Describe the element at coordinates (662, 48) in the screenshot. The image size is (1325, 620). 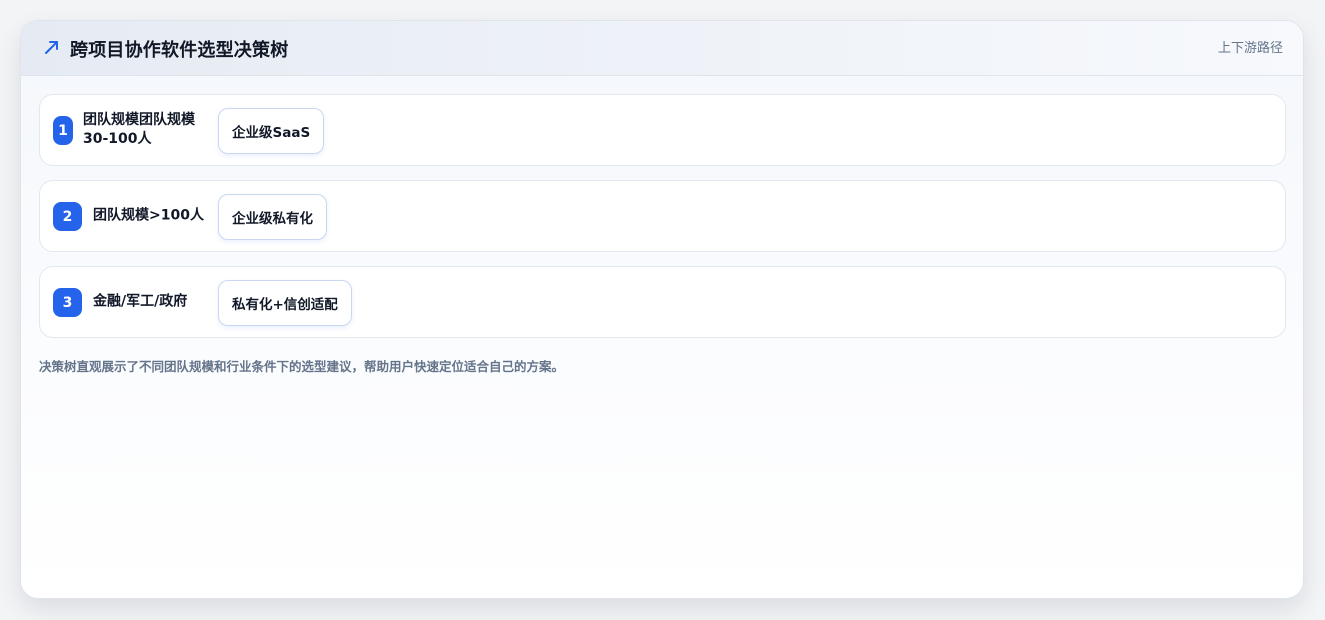
I see `card-header: 跨项目协作软件选型决策树 上下游路径` at that location.